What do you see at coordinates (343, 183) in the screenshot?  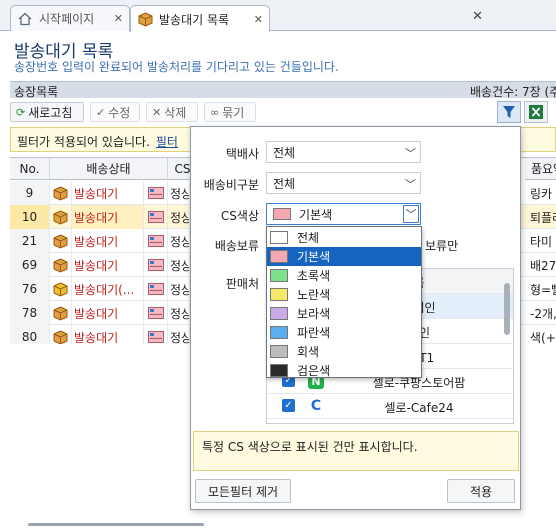 I see `shipping-type-select: 전체 ﹀` at bounding box center [343, 183].